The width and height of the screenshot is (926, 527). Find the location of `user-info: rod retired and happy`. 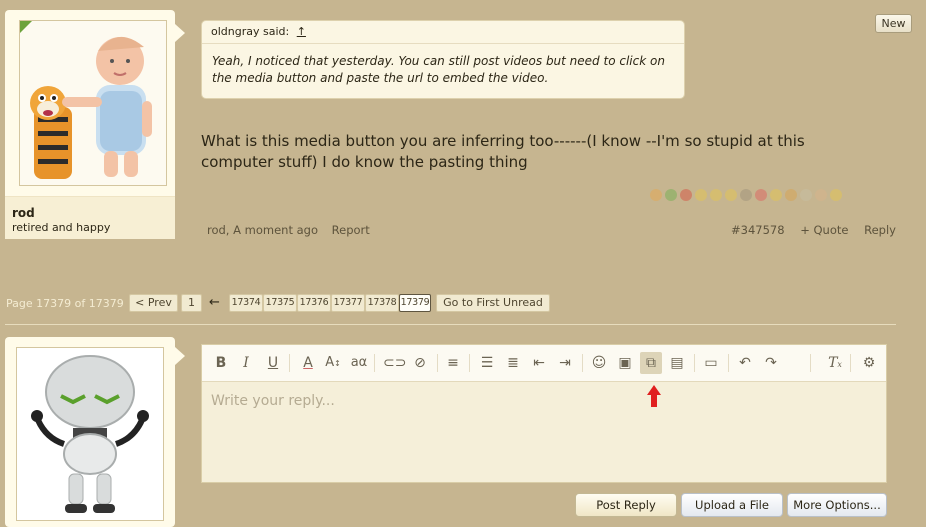

user-info: rod retired and happy is located at coordinates (90, 217).